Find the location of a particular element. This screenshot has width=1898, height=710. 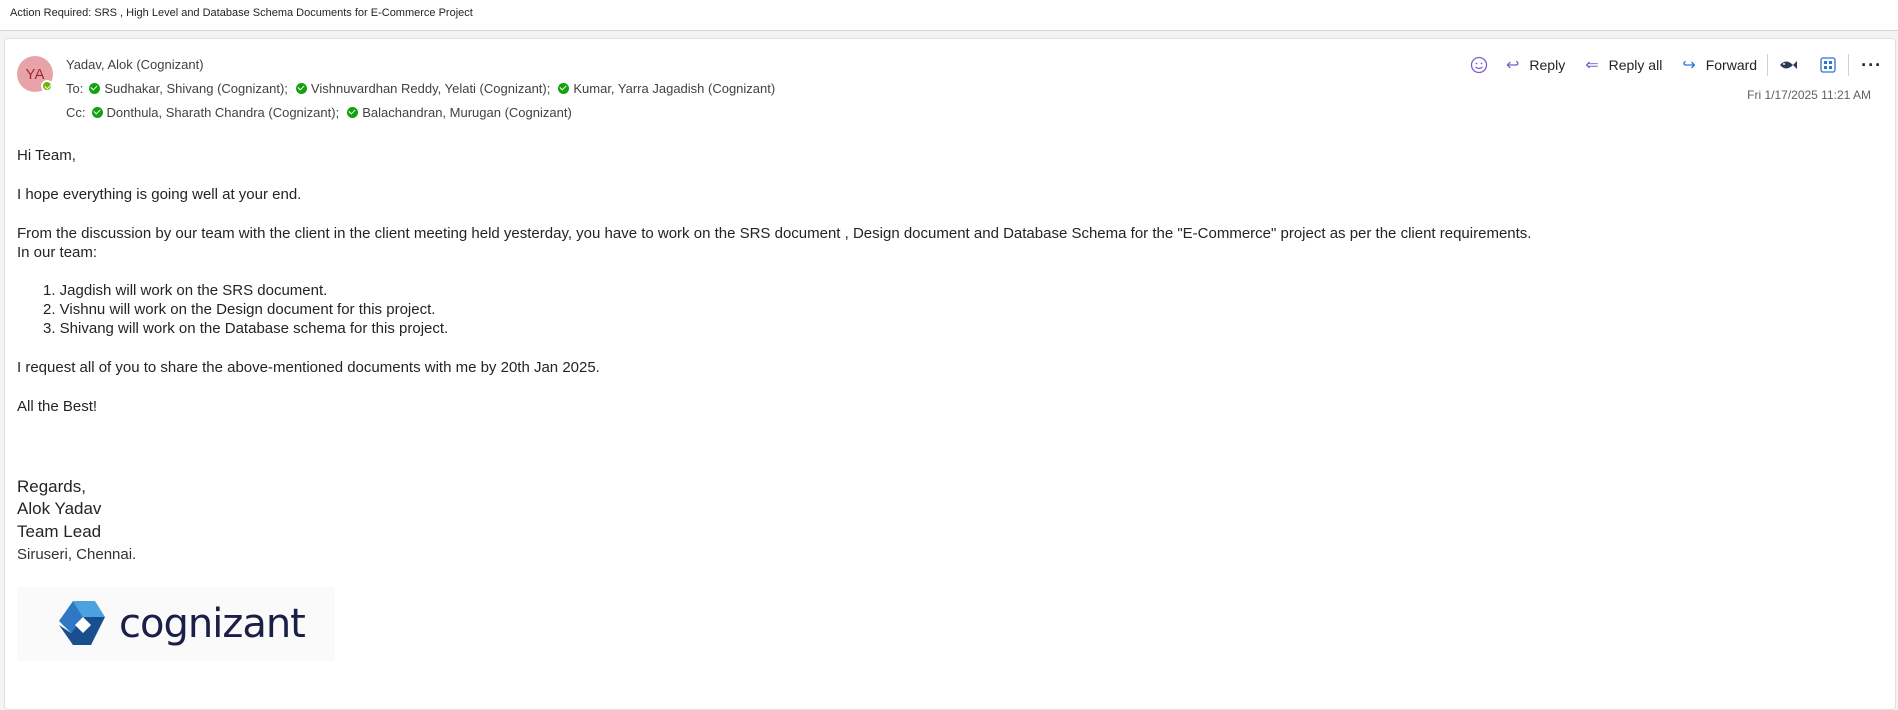

reply-label: Reply is located at coordinates (1547, 65).